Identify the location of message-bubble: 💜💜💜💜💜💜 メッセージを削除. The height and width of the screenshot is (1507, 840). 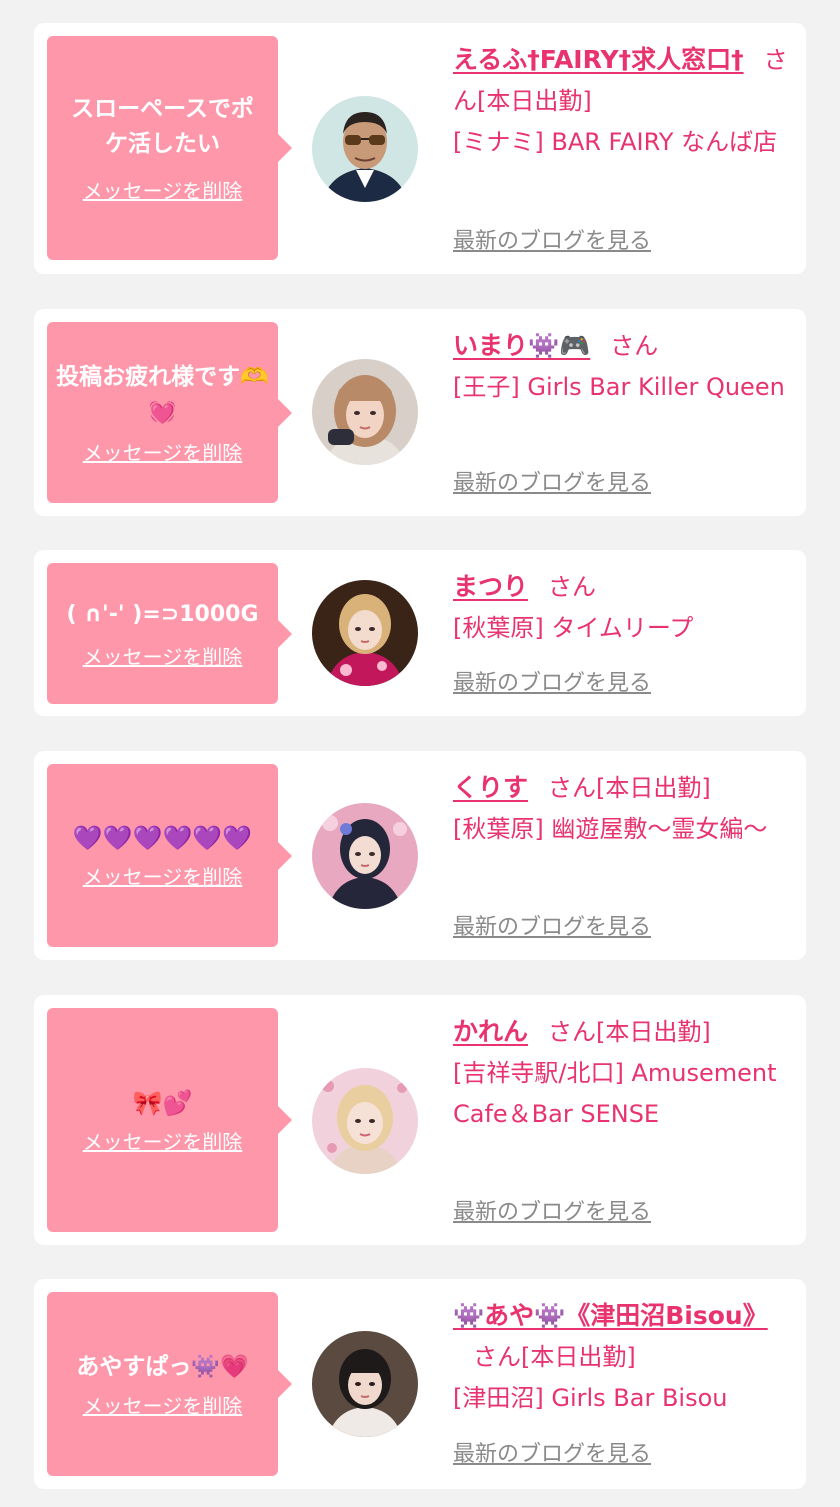
(169, 855).